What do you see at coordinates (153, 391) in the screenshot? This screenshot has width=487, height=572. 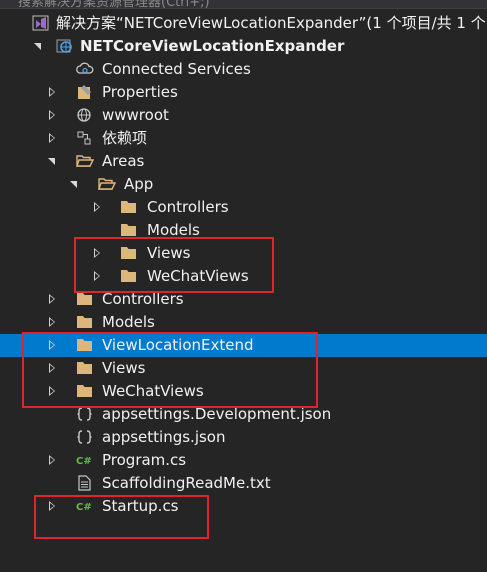 I see `wechatviews-label: WeChatViews` at bounding box center [153, 391].